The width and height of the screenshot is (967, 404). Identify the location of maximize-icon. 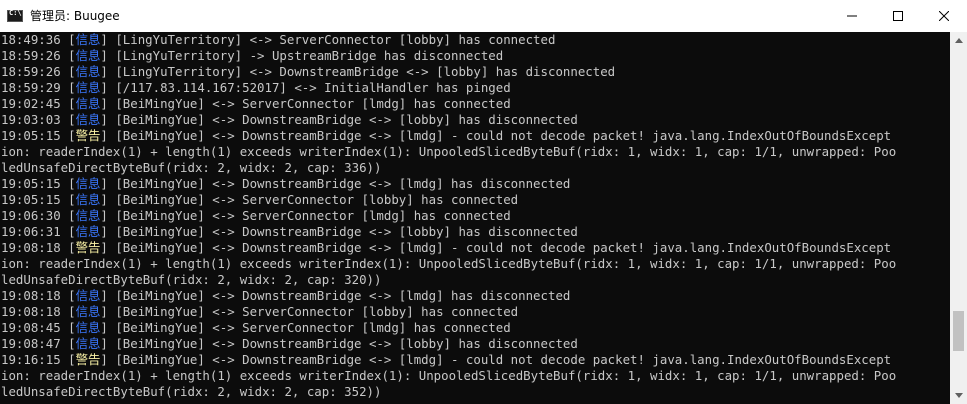
(898, 16).